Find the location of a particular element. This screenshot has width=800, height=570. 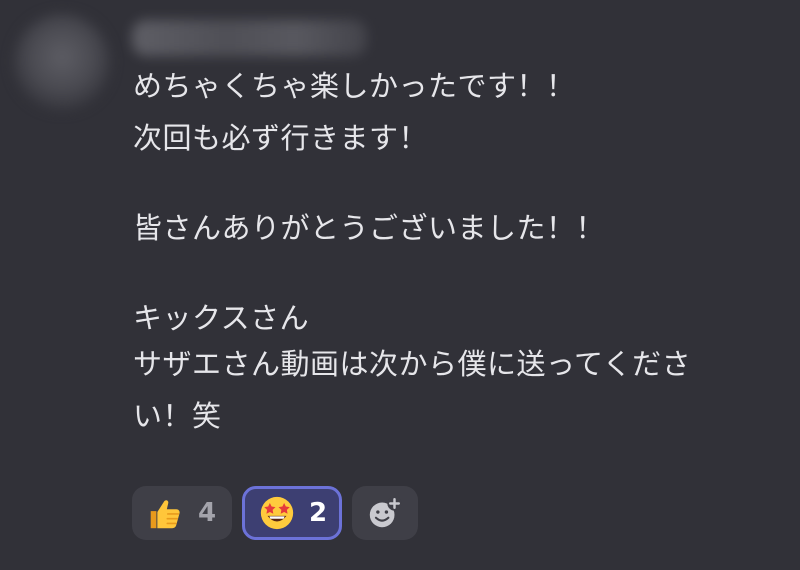

star-struck-icon is located at coordinates (277, 513).